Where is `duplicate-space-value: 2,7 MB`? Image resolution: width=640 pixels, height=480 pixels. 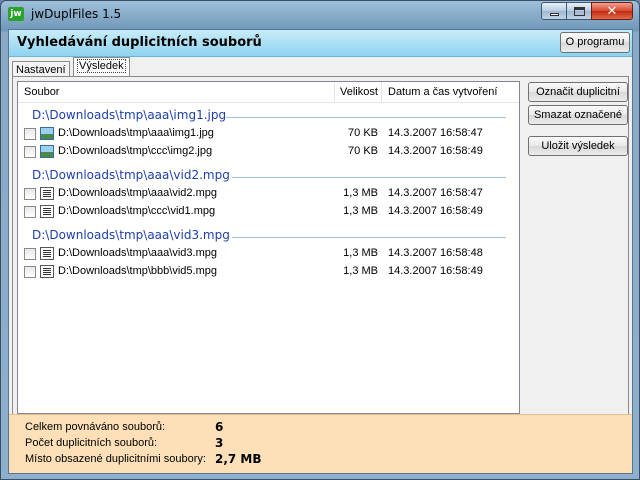
duplicate-space-value: 2,7 MB is located at coordinates (238, 459).